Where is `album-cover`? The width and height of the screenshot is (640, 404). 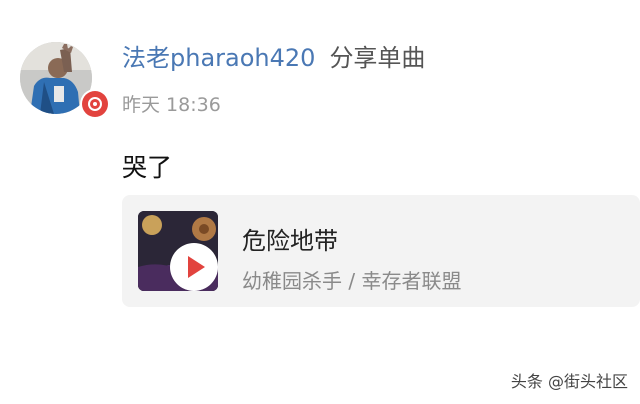
album-cover is located at coordinates (178, 251).